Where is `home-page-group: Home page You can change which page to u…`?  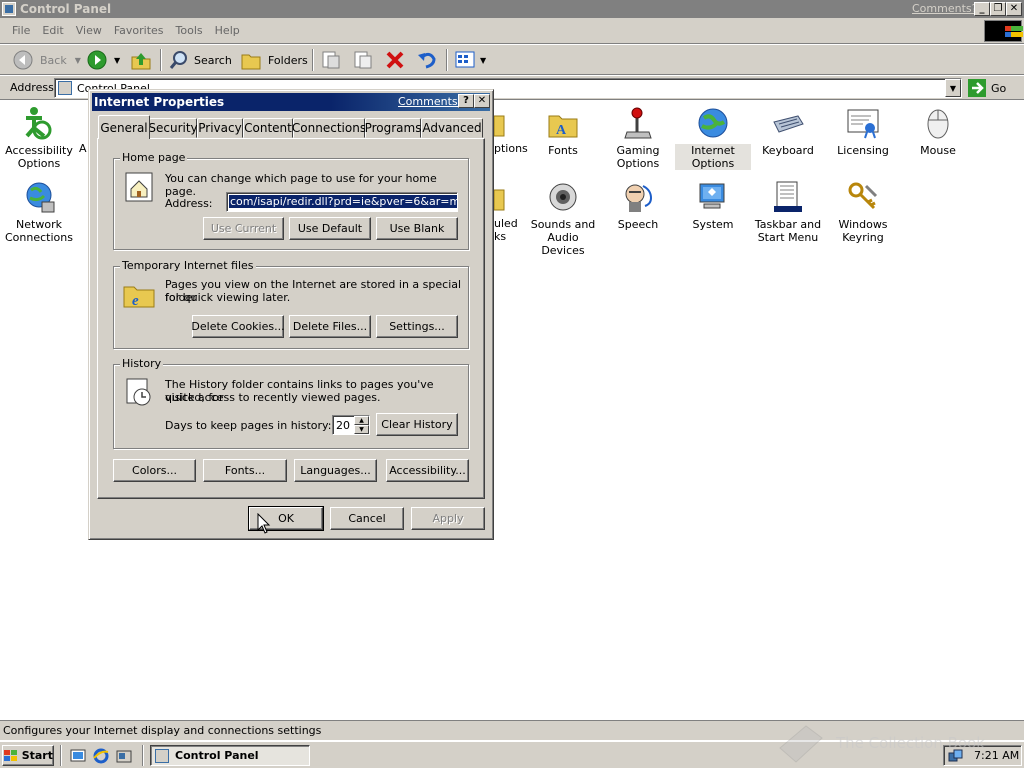 home-page-group: Home page You can change which page to u… is located at coordinates (291, 200).